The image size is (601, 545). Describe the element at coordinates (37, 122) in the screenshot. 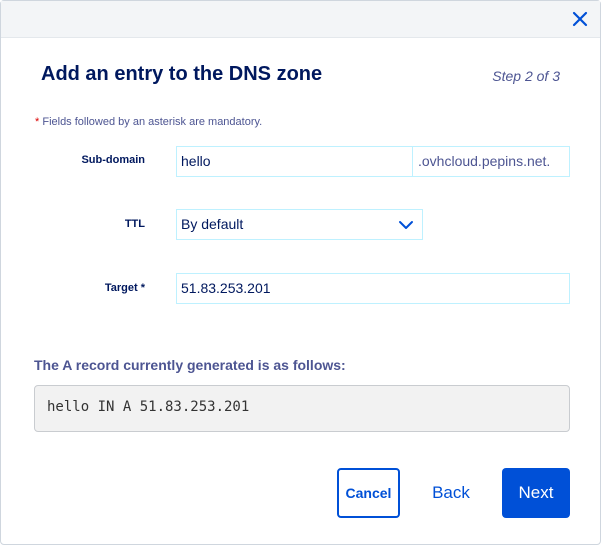

I see `mandatory-star: *` at that location.